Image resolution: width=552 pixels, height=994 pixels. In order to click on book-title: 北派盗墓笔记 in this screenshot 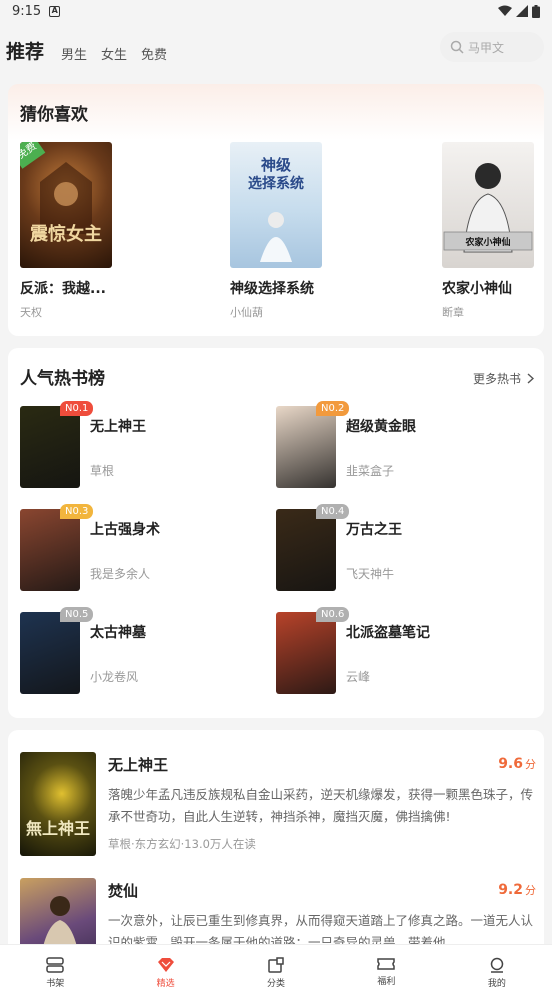, I will do `click(388, 633)`.